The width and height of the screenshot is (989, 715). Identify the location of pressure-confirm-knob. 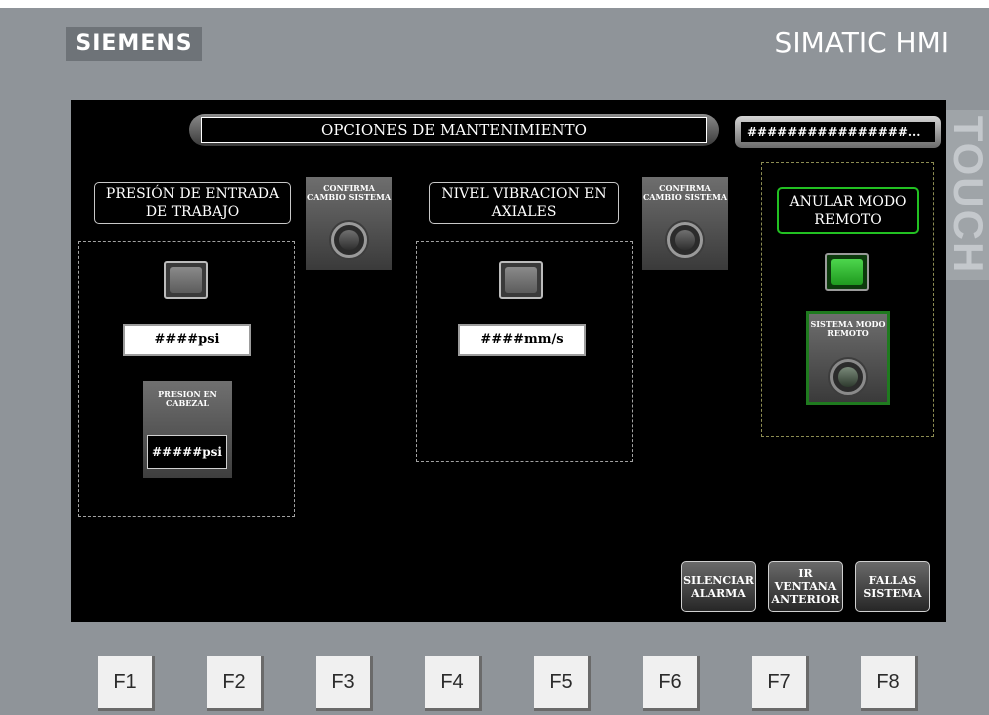
(349, 240).